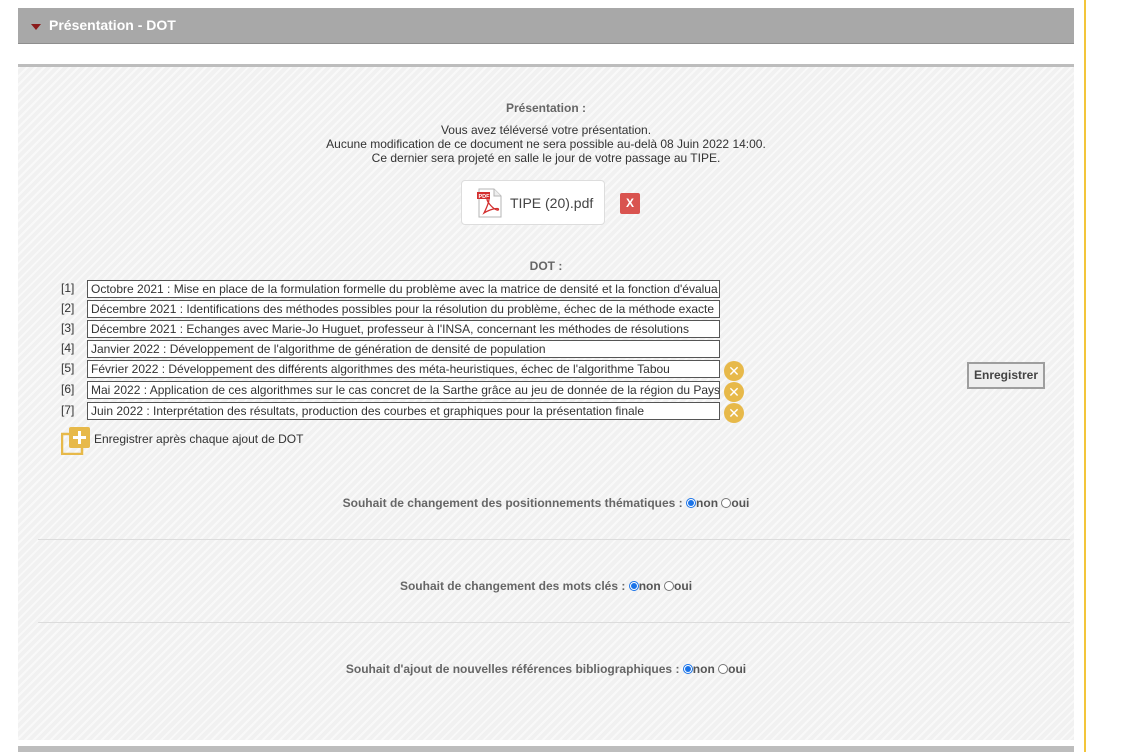 The width and height of the screenshot is (1131, 752). I want to click on uploaded-file-card: PDF TIPE (20).pdf, so click(533, 202).